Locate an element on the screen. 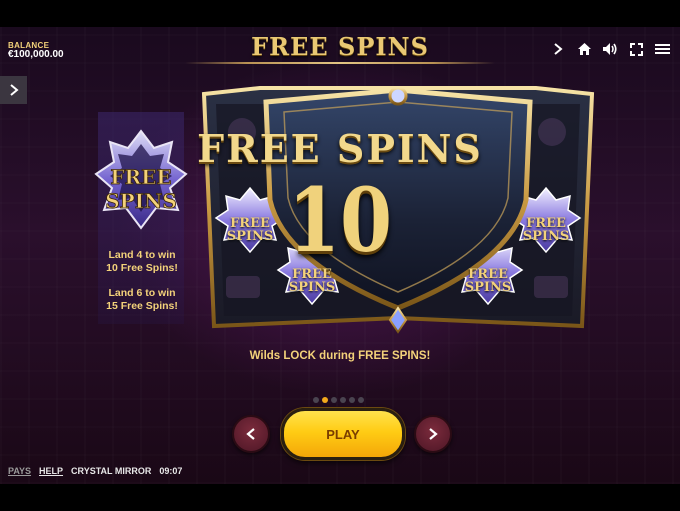 This screenshot has width=680, height=511. previous-page-button is located at coordinates (251, 434).